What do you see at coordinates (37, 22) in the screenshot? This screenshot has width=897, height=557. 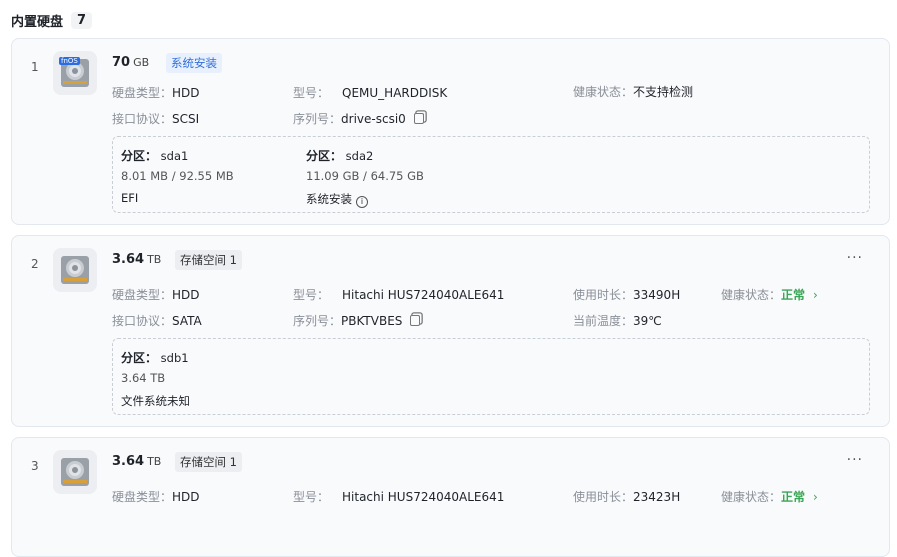 I see `section-title: 内置硬盘` at bounding box center [37, 22].